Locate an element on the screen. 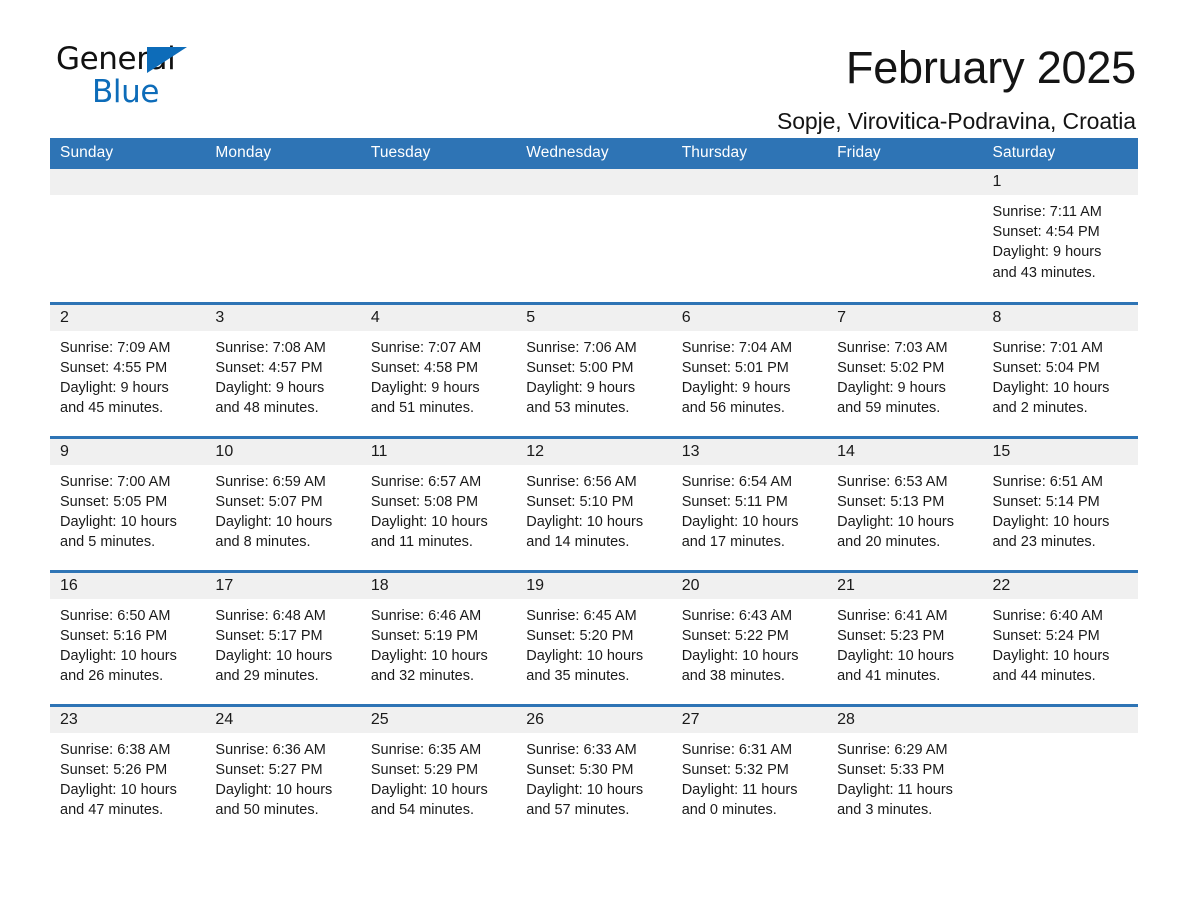  daylight-duration-line2: and 38 minutes. is located at coordinates (733, 676).